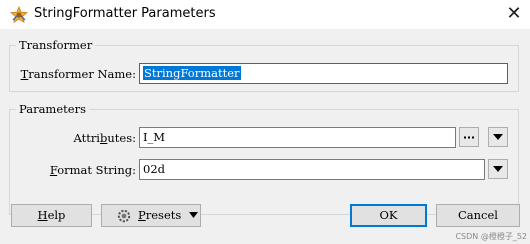  I want to click on close-button: ✕, so click(514, 14).